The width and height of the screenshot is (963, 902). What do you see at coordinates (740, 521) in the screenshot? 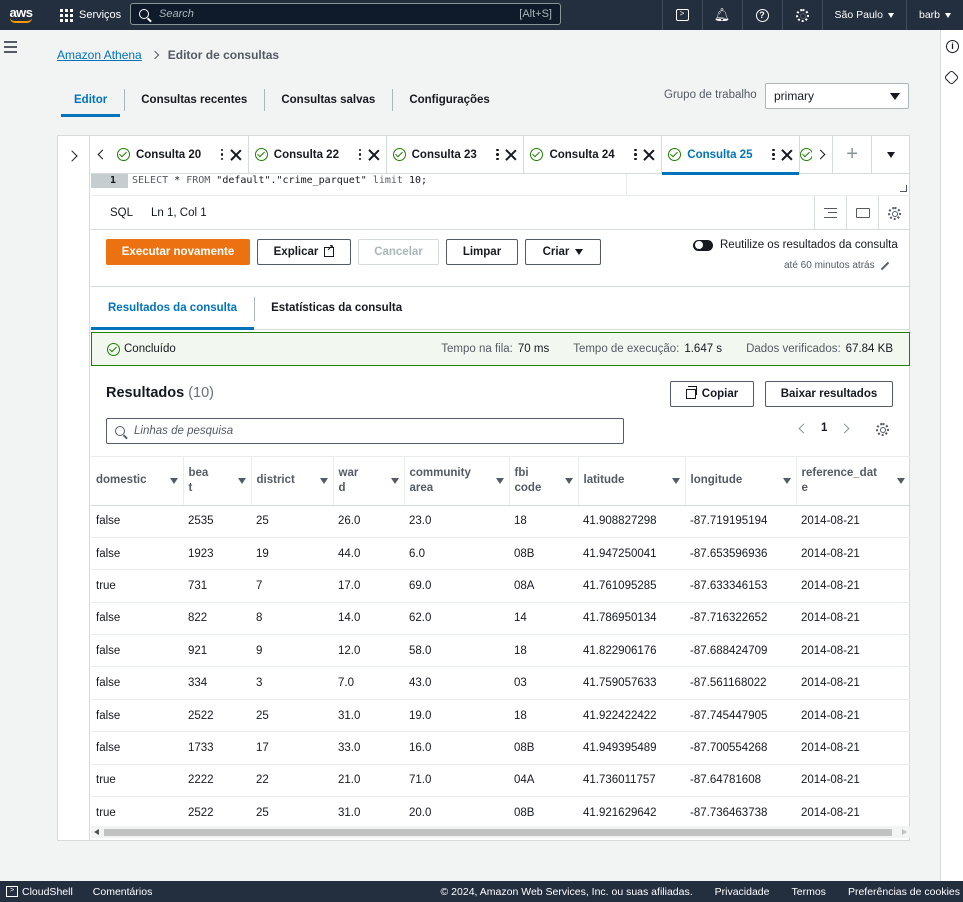
I see `table-cell: -87.719195194` at bounding box center [740, 521].